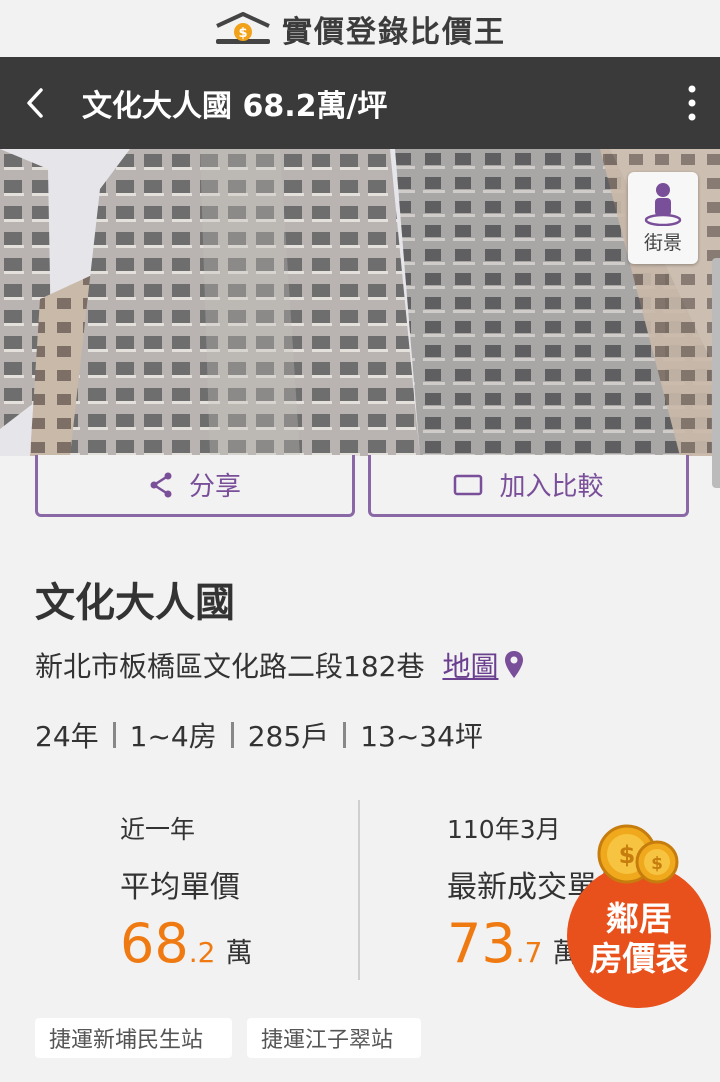  What do you see at coordinates (161, 484) in the screenshot?
I see `share-icon` at bounding box center [161, 484].